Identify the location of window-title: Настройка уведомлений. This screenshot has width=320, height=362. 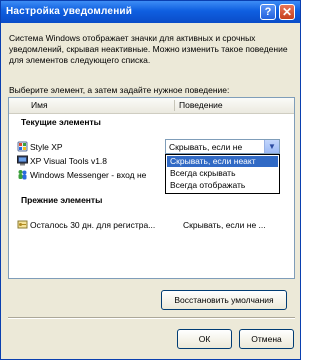
(69, 11).